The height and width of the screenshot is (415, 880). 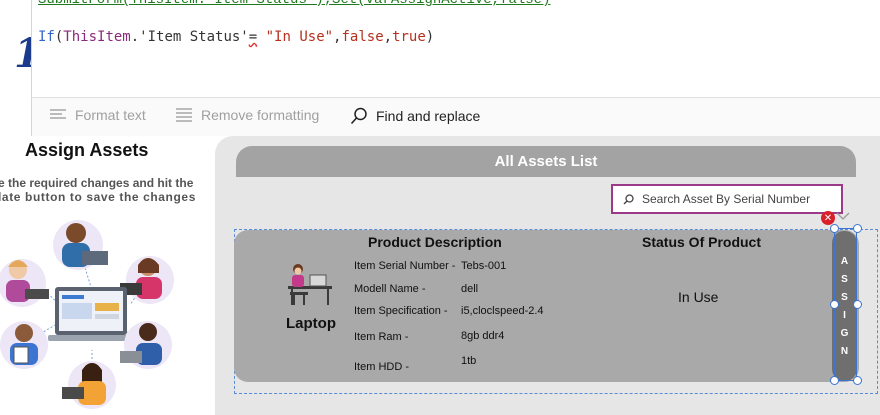 What do you see at coordinates (87, 314) in the screenshot?
I see `team-illustration` at bounding box center [87, 314].